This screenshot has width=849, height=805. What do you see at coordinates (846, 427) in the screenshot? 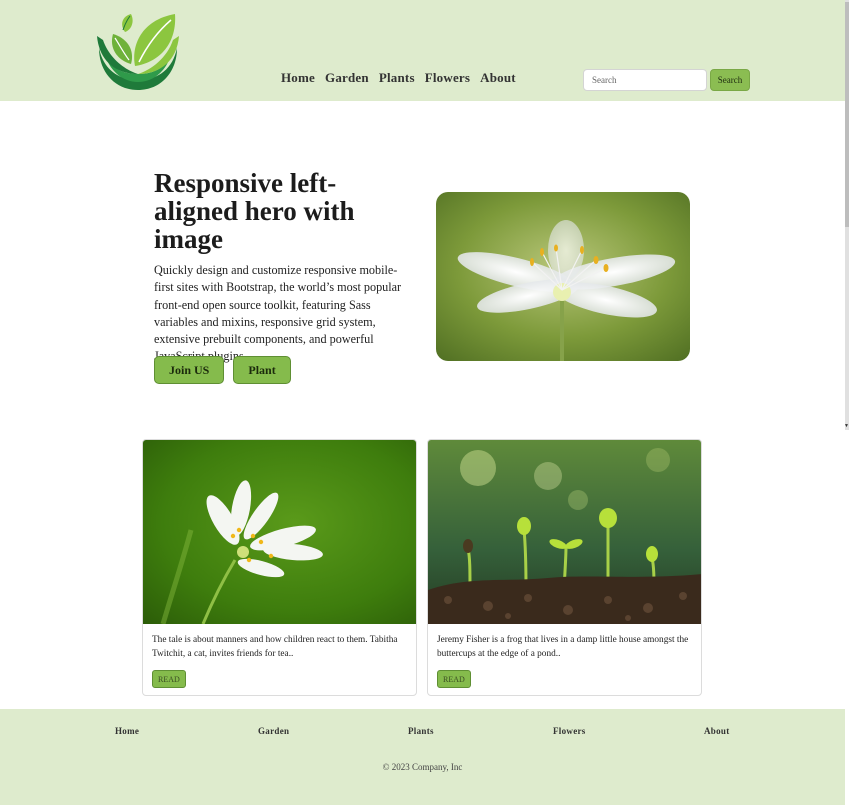
I see `scroll-down-arrow-icon: ▼` at bounding box center [846, 427].